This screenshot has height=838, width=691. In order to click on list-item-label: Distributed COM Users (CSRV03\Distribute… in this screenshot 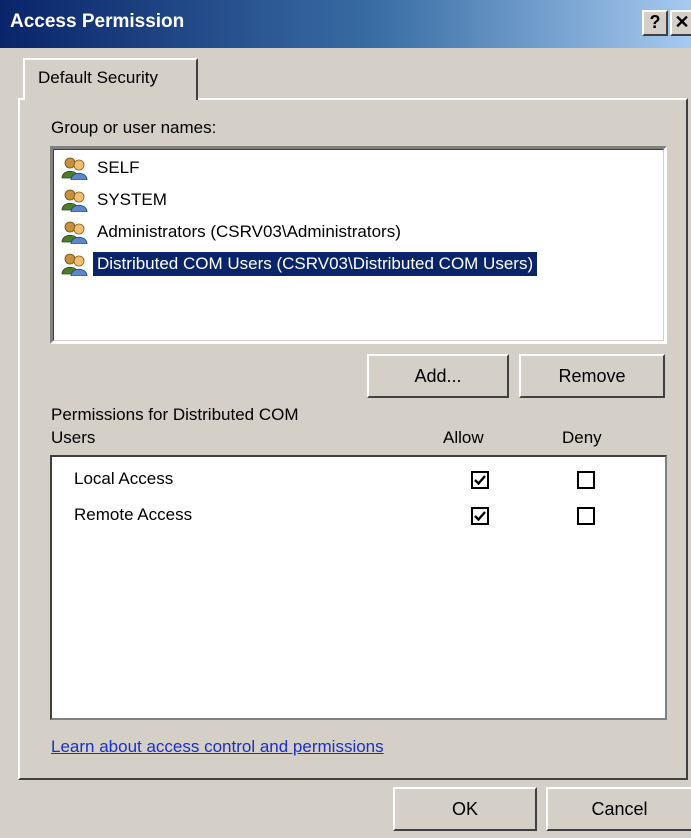, I will do `click(315, 264)`.